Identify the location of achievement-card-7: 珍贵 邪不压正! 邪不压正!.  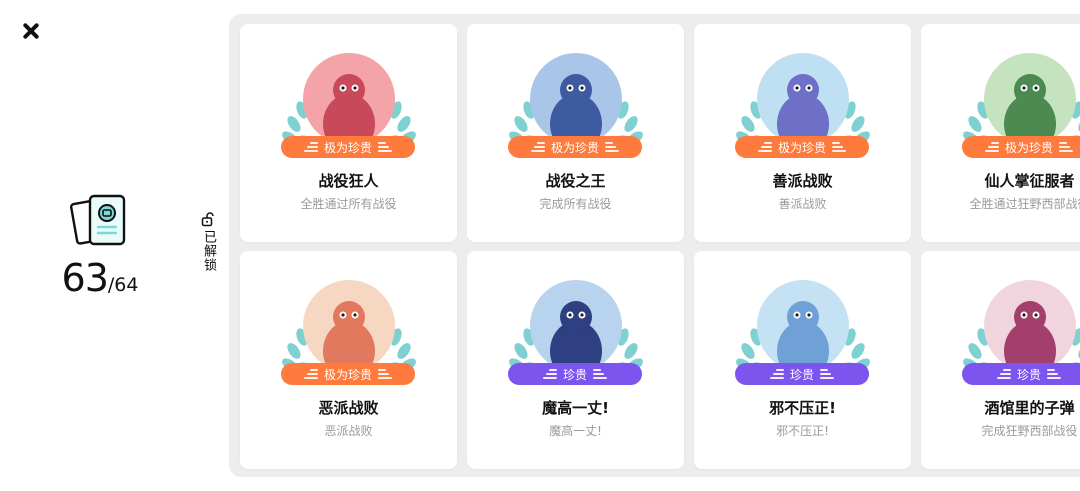
(802, 360).